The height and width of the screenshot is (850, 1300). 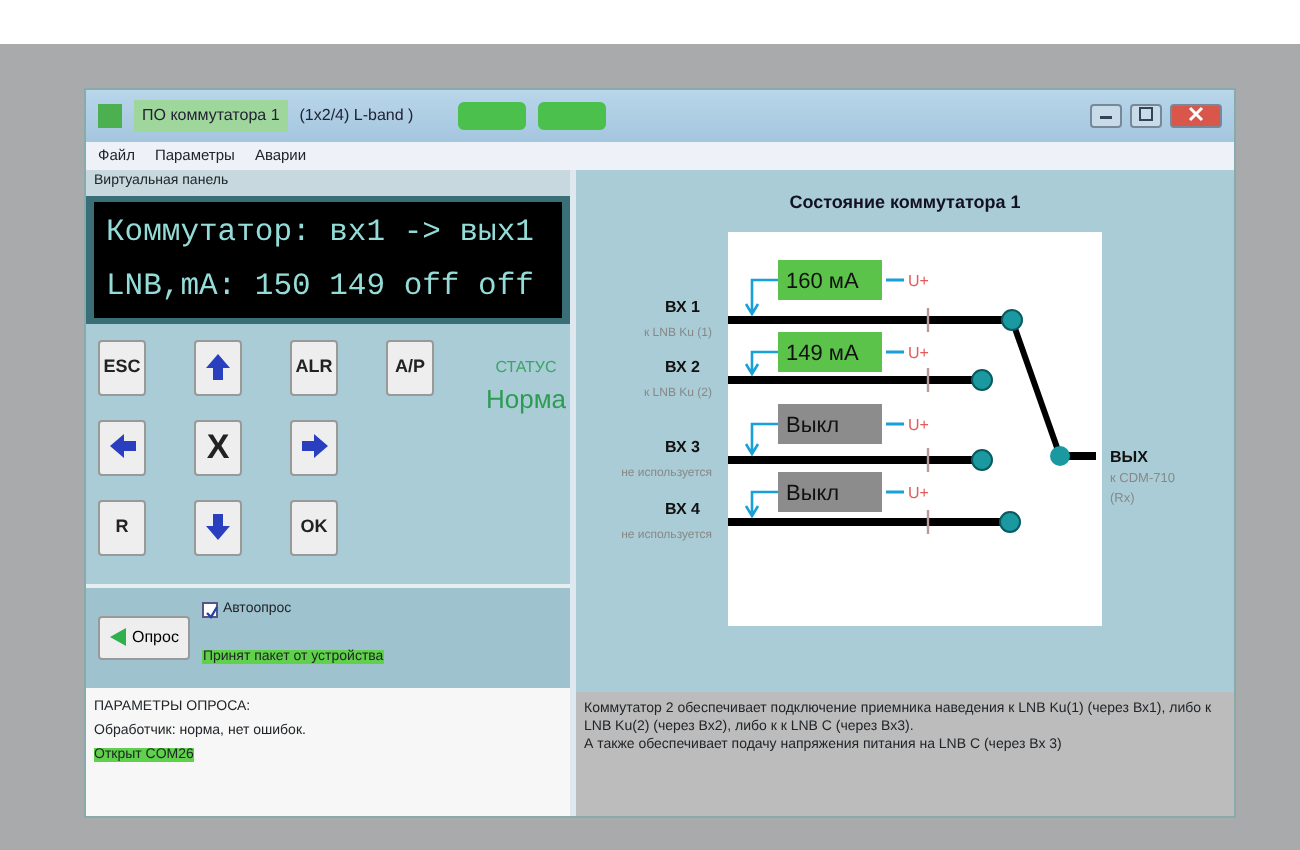 What do you see at coordinates (682, 446) in the screenshot?
I see `input-label: ВХ 3` at bounding box center [682, 446].